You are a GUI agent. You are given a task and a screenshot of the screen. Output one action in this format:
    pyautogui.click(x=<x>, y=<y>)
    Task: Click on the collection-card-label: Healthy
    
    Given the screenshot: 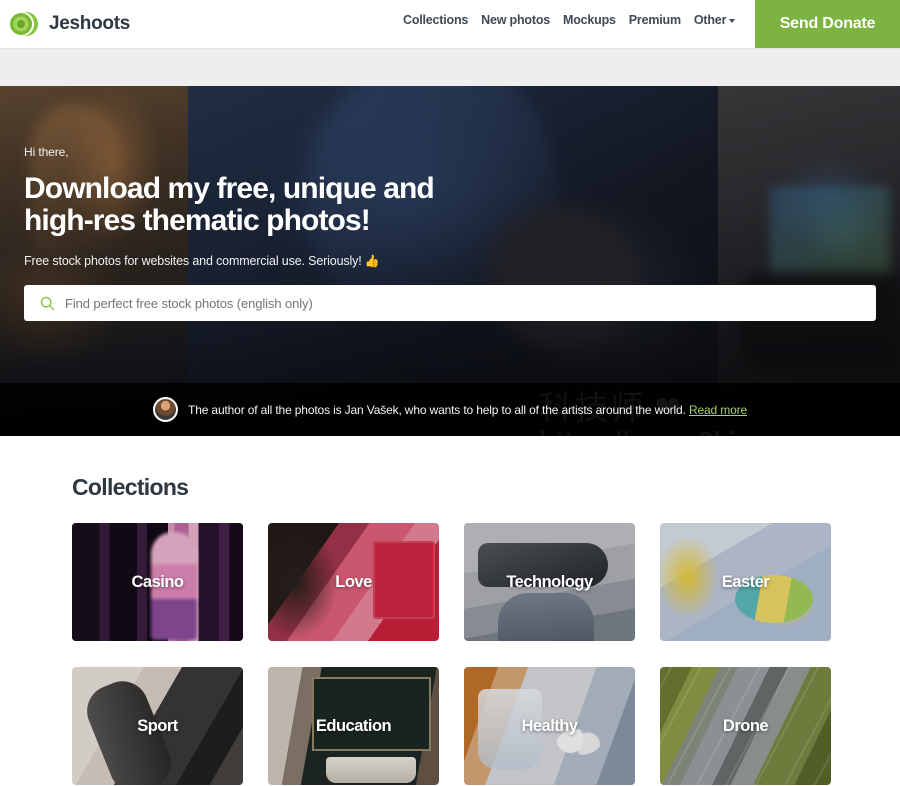 What is the action you would take?
    pyautogui.click(x=549, y=725)
    